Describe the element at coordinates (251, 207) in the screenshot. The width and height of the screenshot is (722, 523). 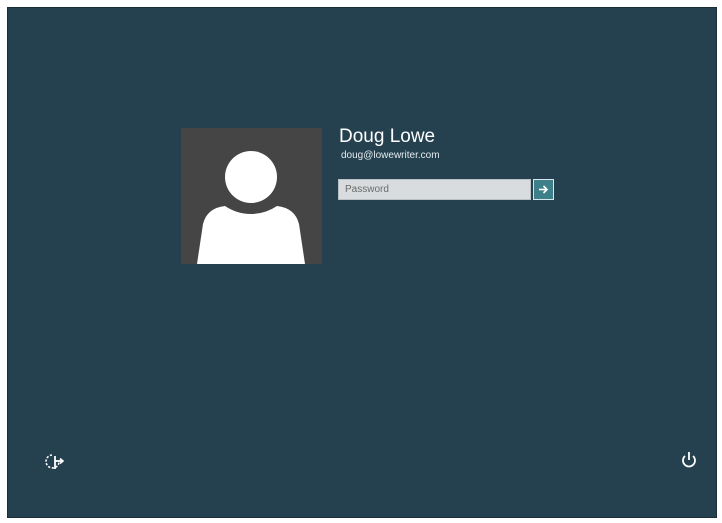
I see `user-silhouette-icon` at that location.